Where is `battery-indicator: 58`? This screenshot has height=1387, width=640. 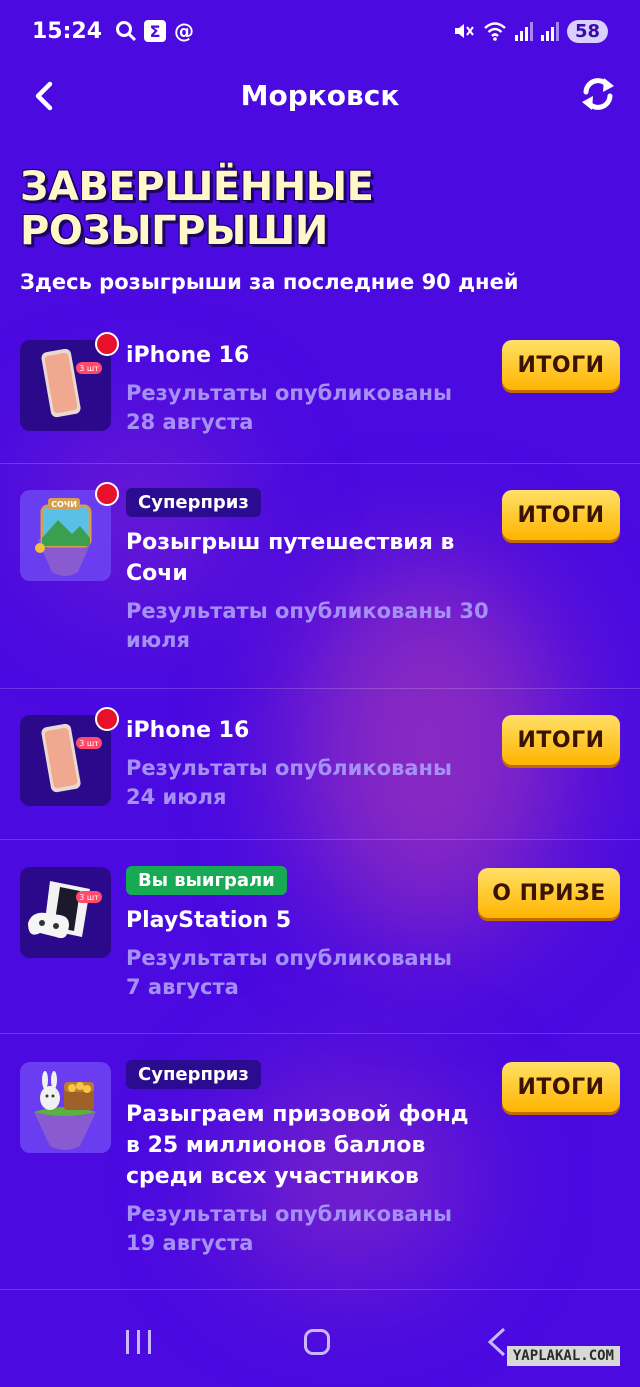 battery-indicator: 58 is located at coordinates (587, 31).